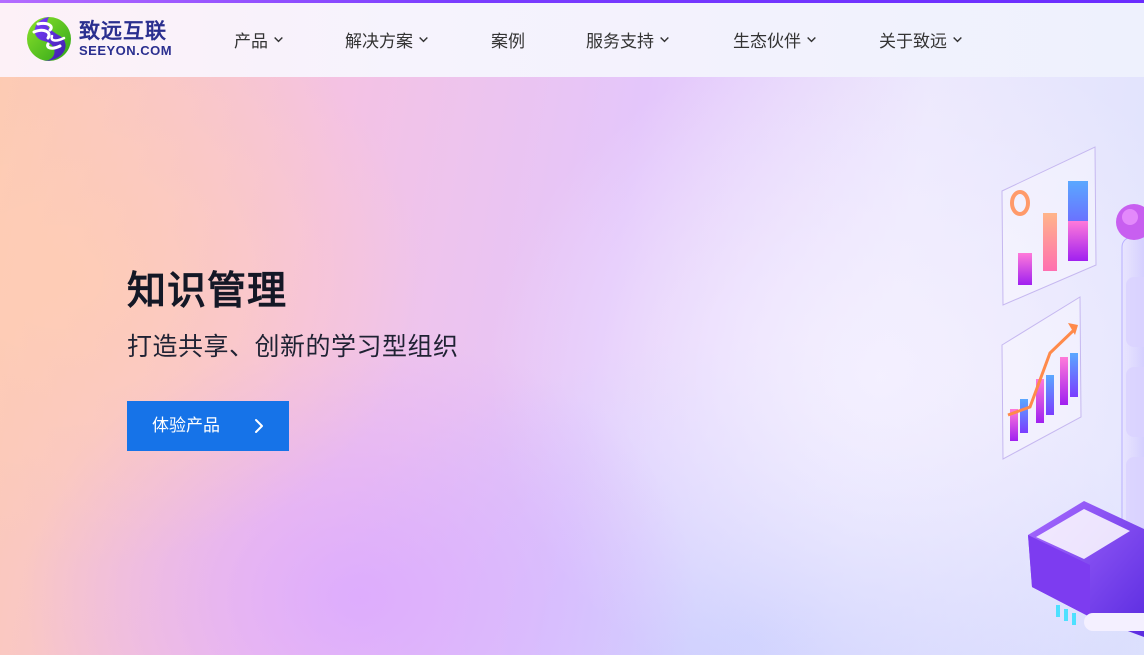 This screenshot has width=1144, height=655. I want to click on try-product-label: 体验产品, so click(186, 426).